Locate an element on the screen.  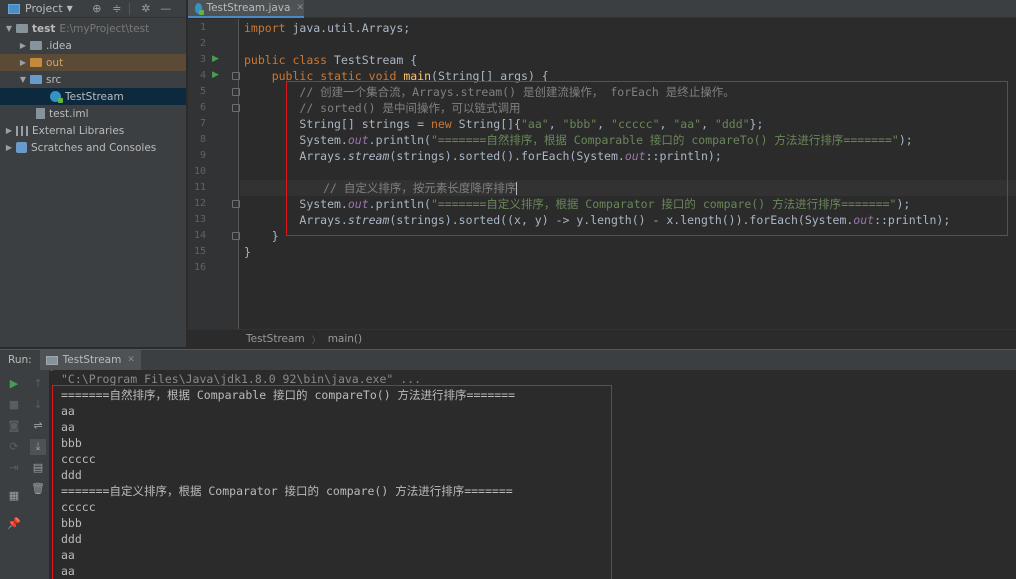
code-line-14: } is located at coordinates (261, 236).